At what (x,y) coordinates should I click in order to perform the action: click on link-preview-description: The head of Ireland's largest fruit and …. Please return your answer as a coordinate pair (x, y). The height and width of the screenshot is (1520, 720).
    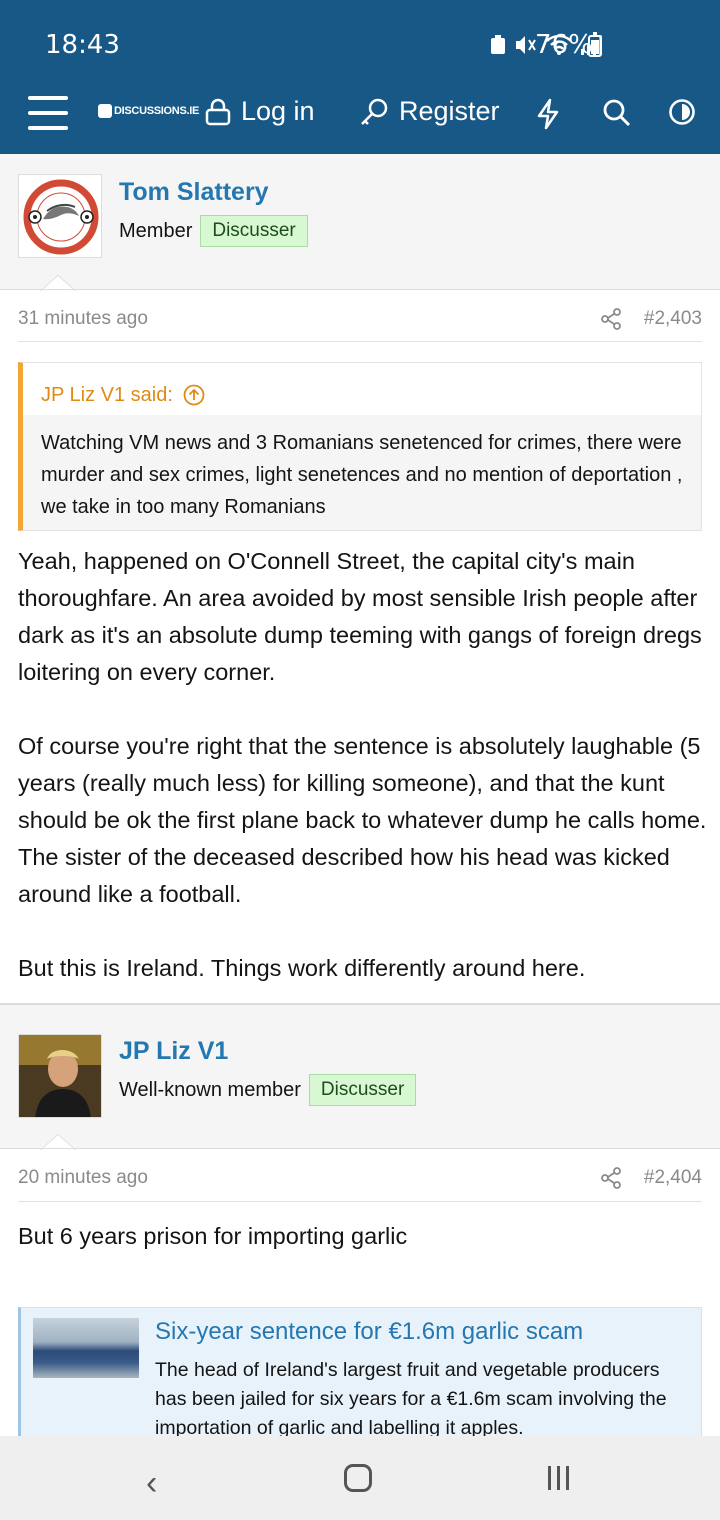
    Looking at the image, I should click on (411, 1398).